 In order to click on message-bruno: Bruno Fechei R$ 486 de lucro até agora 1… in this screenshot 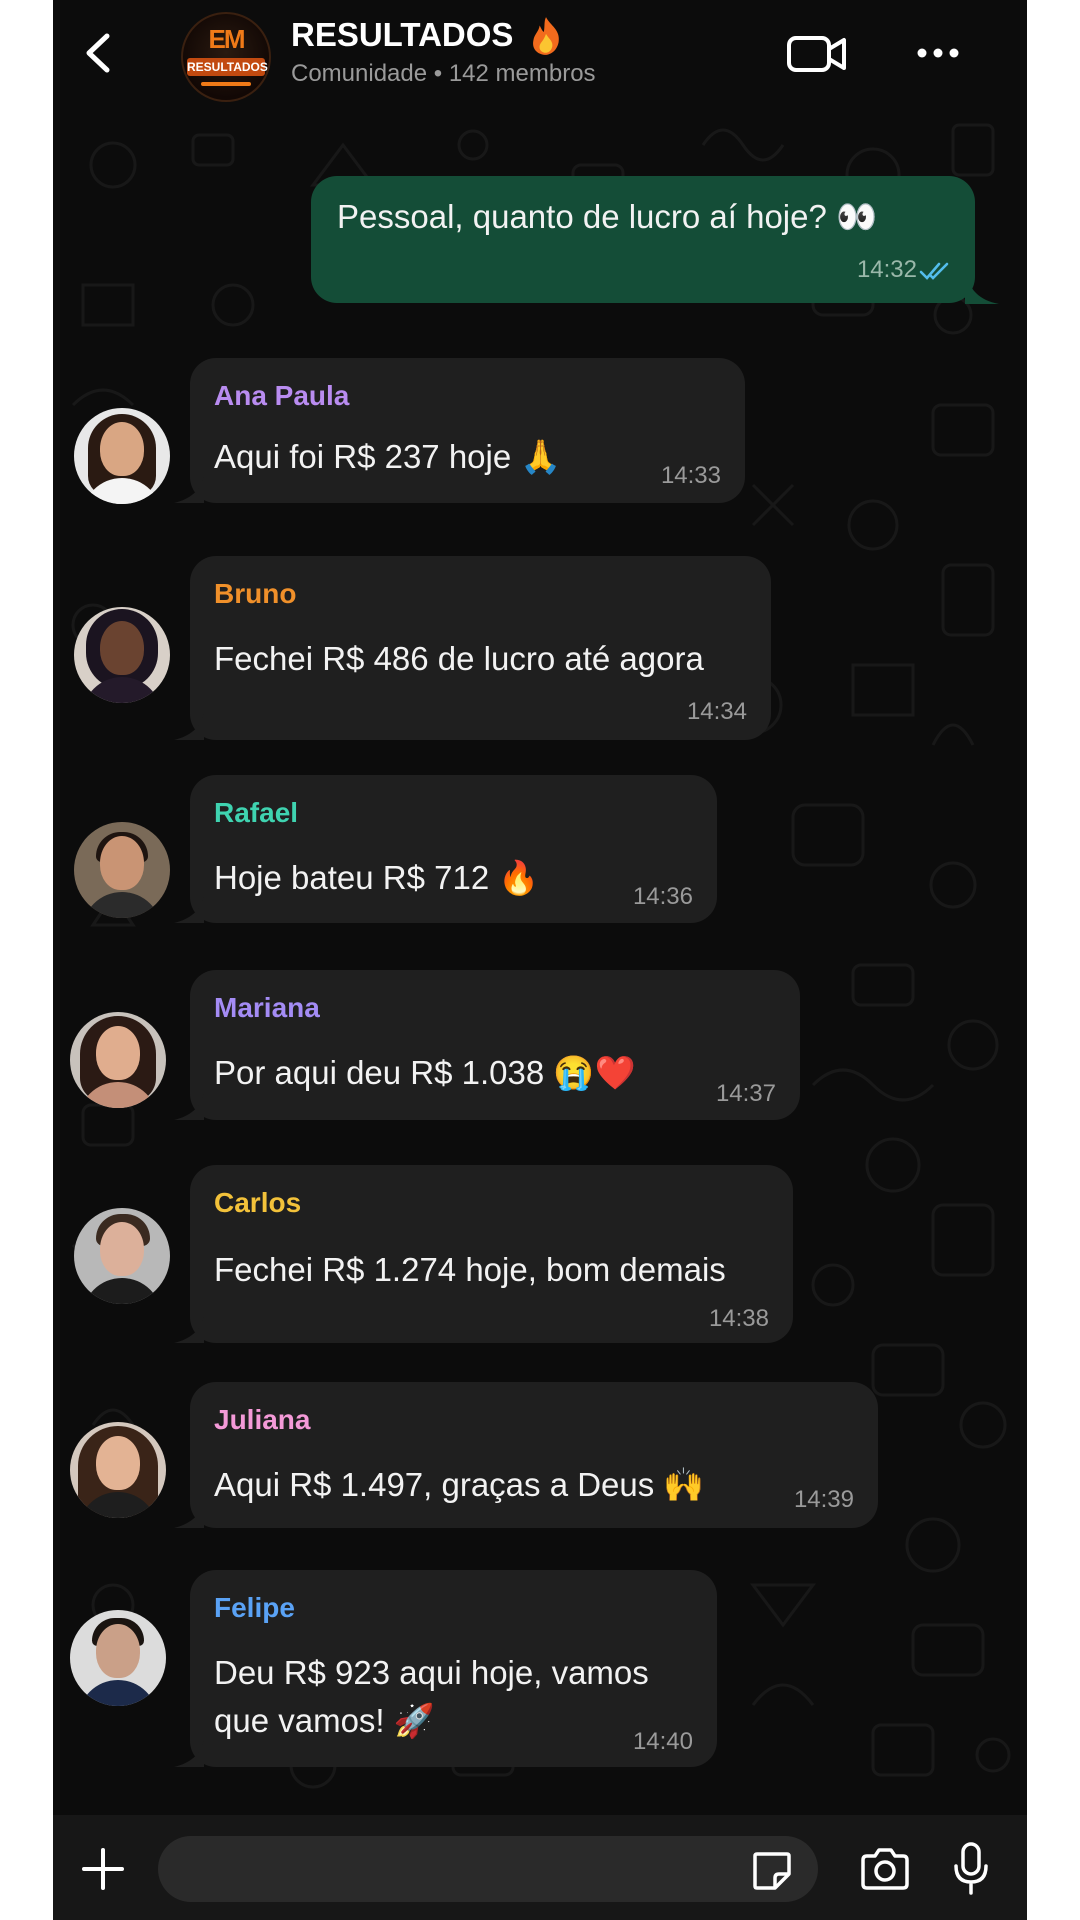, I will do `click(472, 648)`.